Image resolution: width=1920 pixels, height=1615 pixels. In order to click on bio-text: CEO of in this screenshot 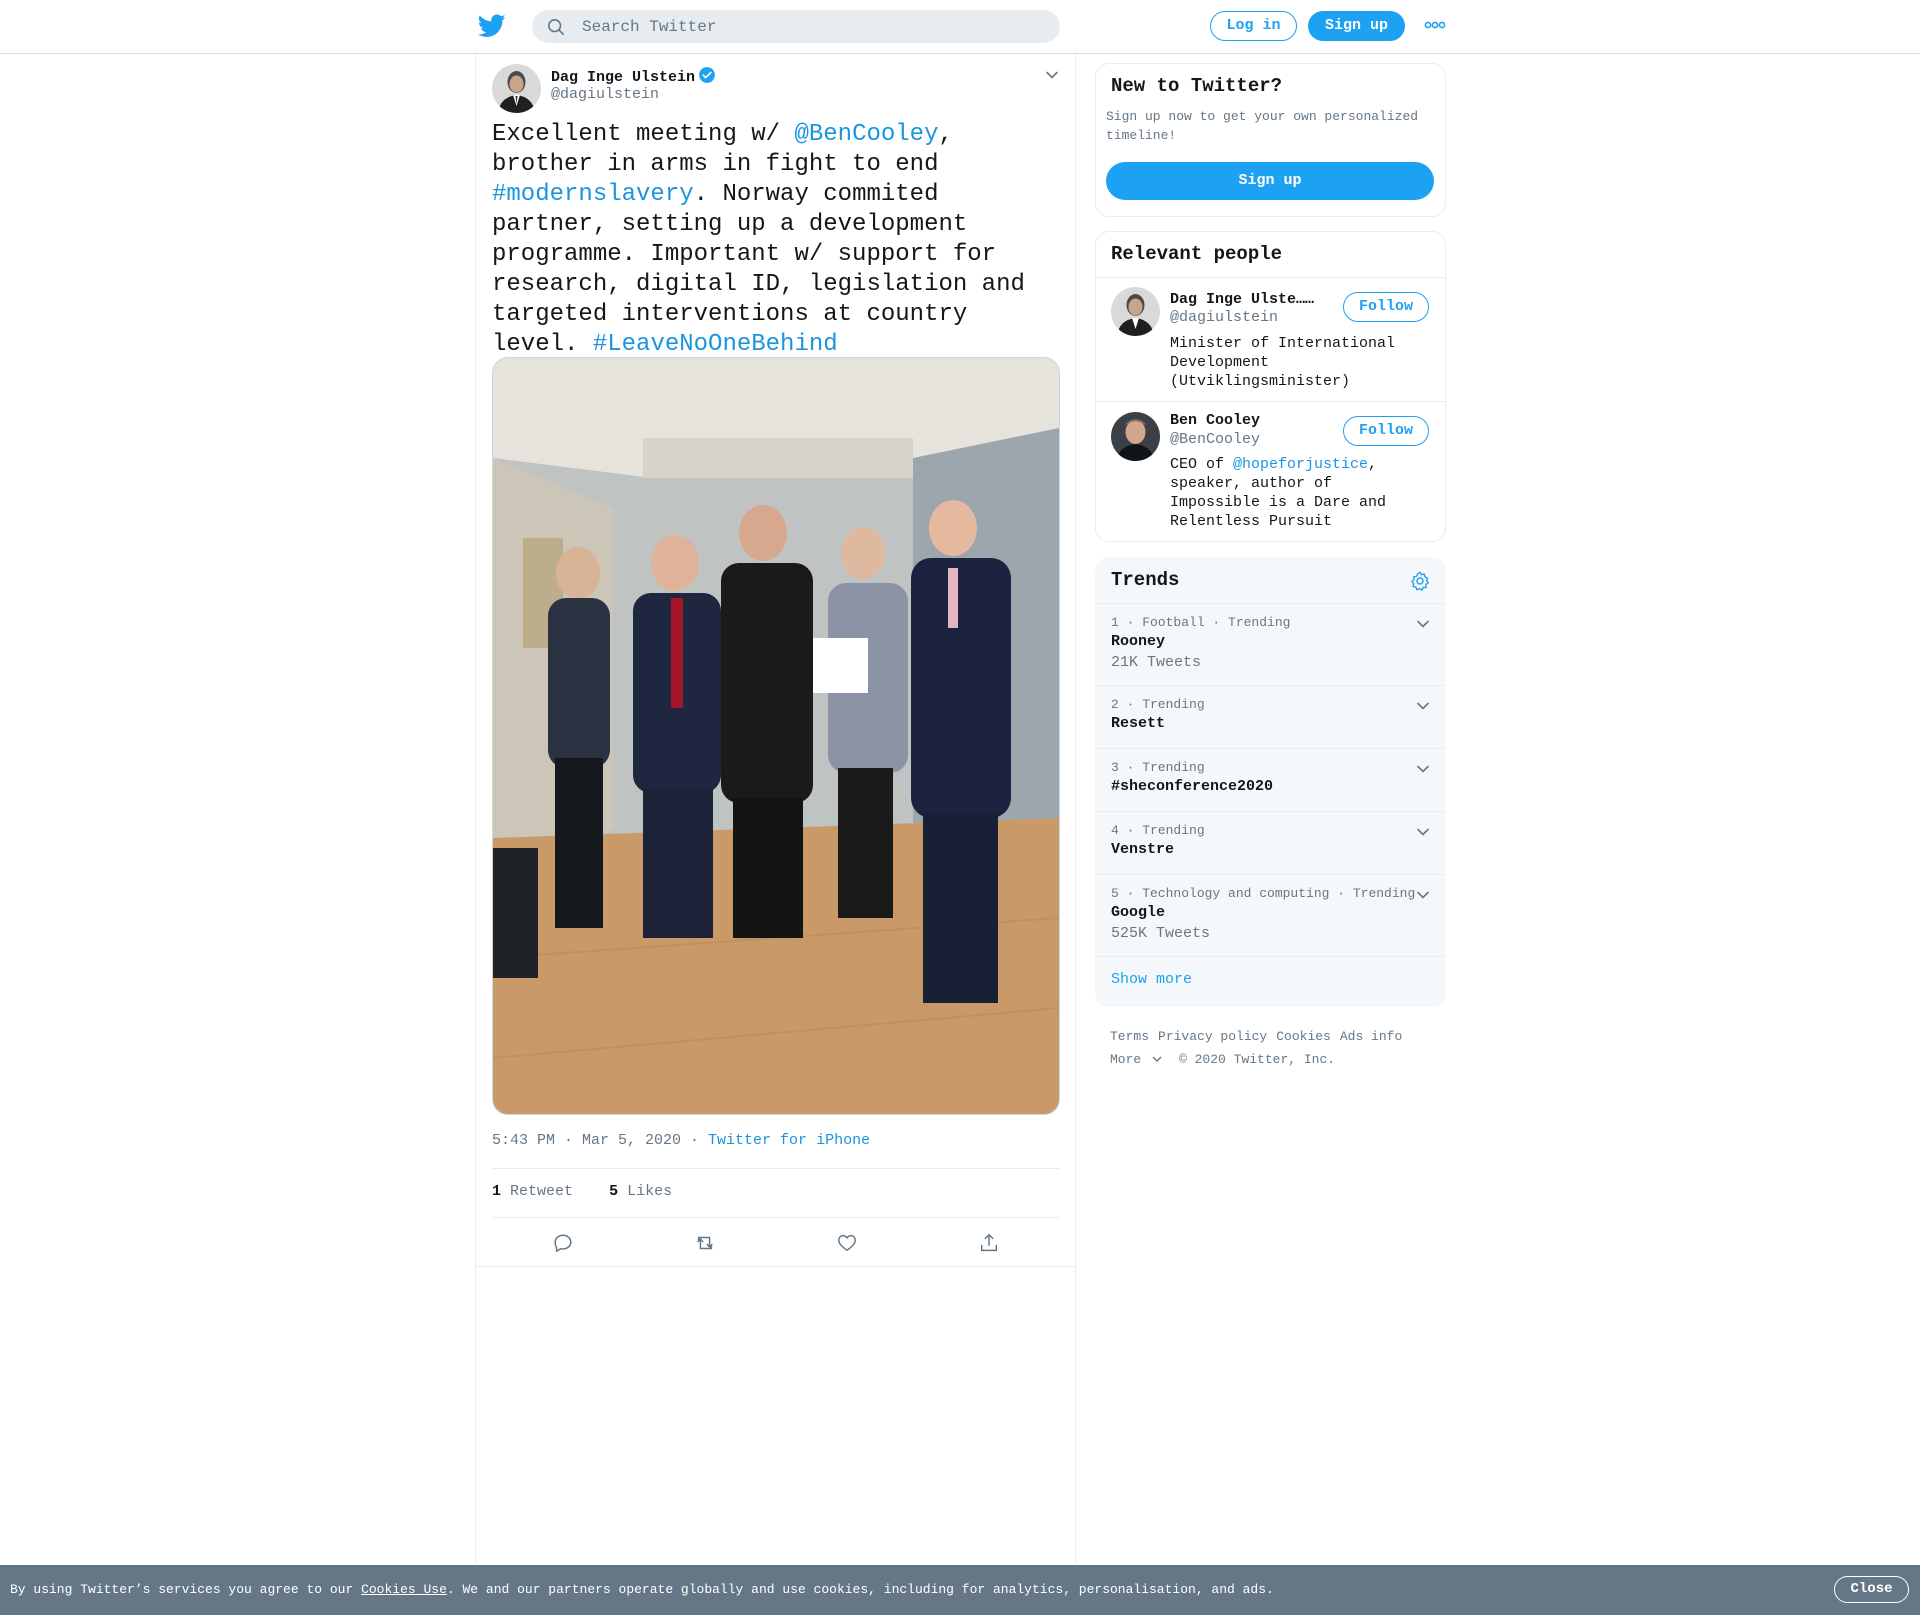, I will do `click(1202, 464)`.